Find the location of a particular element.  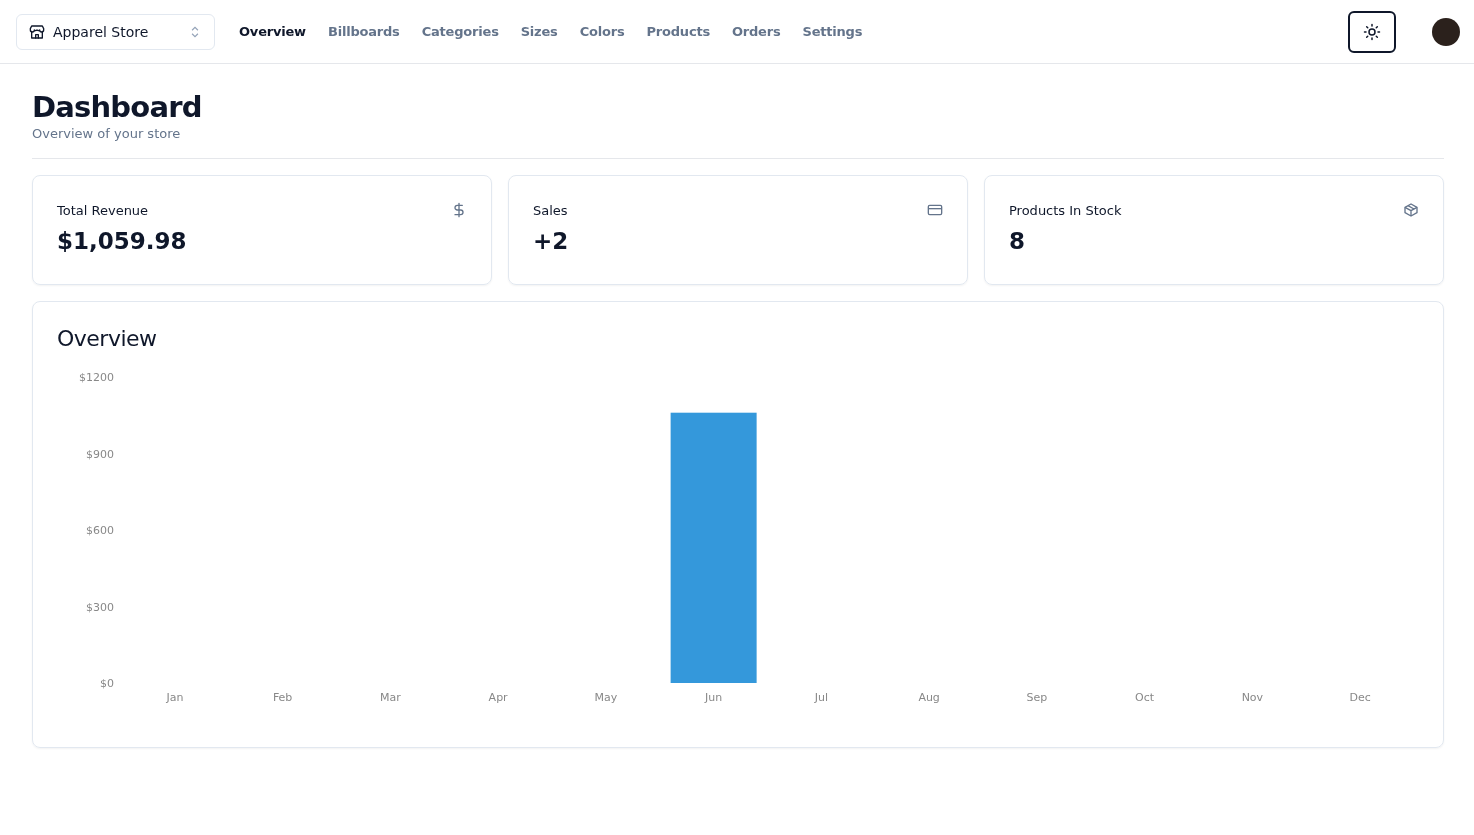

stat-label: Products In Stock is located at coordinates (1065, 210).